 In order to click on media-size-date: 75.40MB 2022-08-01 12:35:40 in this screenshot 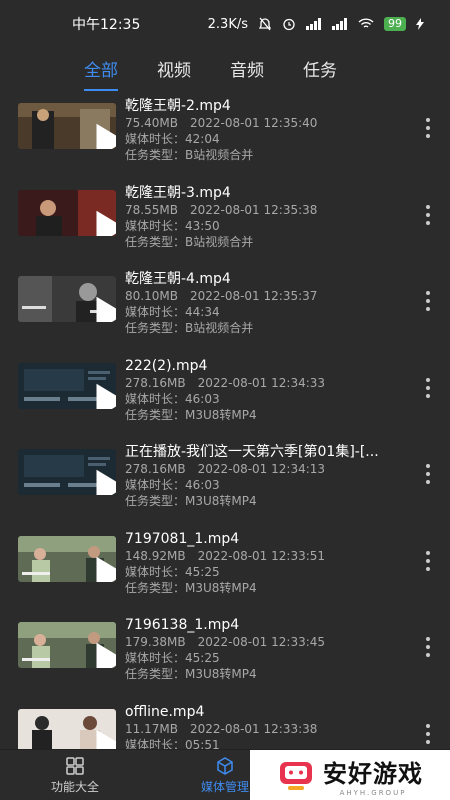, I will do `click(263, 123)`.